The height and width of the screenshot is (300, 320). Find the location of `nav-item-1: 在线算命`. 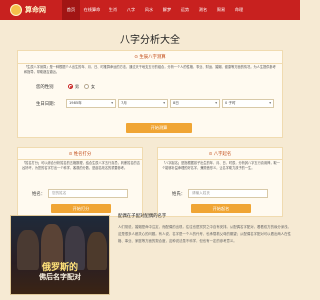

nav-item-1: 在线算命 is located at coordinates (92, 10).